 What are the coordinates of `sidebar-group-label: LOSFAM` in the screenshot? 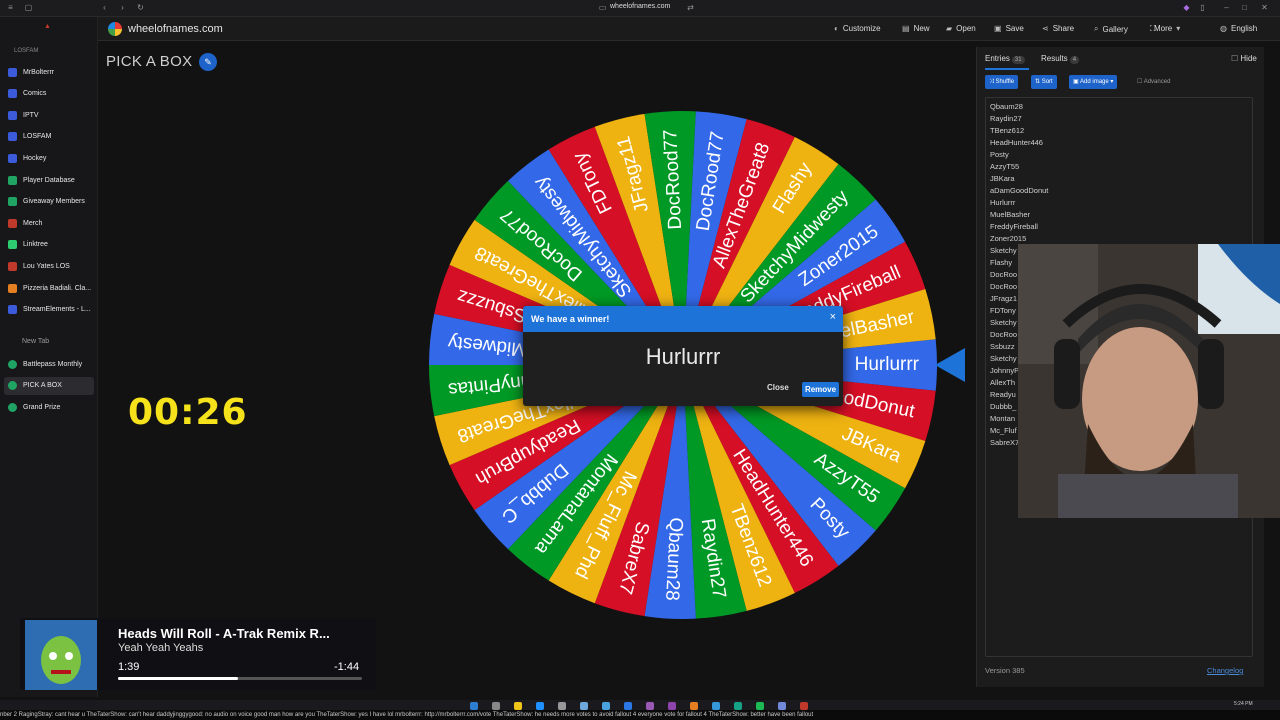 It's located at (26, 51).